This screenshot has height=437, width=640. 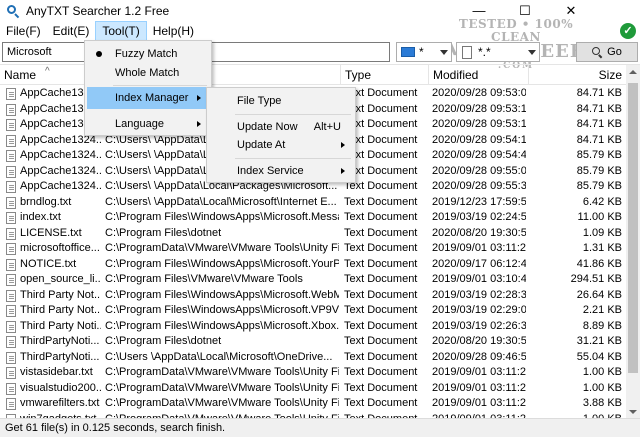 What do you see at coordinates (597, 52) in the screenshot?
I see `search-icon` at bounding box center [597, 52].